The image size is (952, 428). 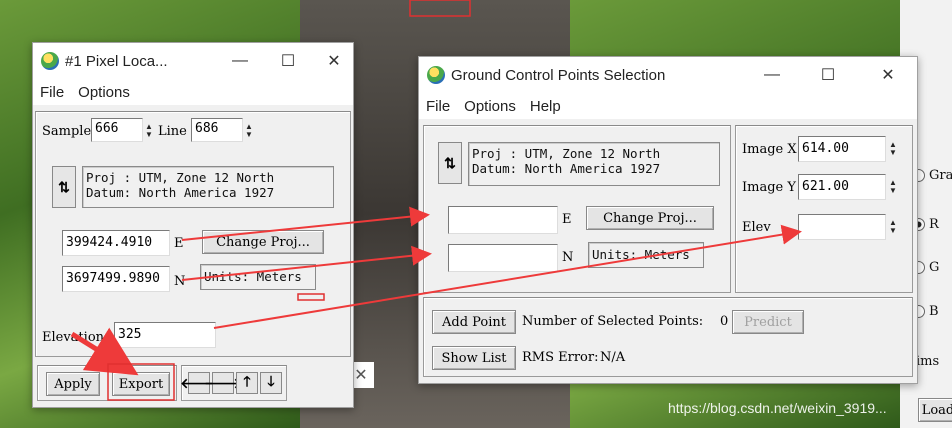 What do you see at coordinates (165, 335) in the screenshot?
I see `elevation-input: 325` at bounding box center [165, 335].